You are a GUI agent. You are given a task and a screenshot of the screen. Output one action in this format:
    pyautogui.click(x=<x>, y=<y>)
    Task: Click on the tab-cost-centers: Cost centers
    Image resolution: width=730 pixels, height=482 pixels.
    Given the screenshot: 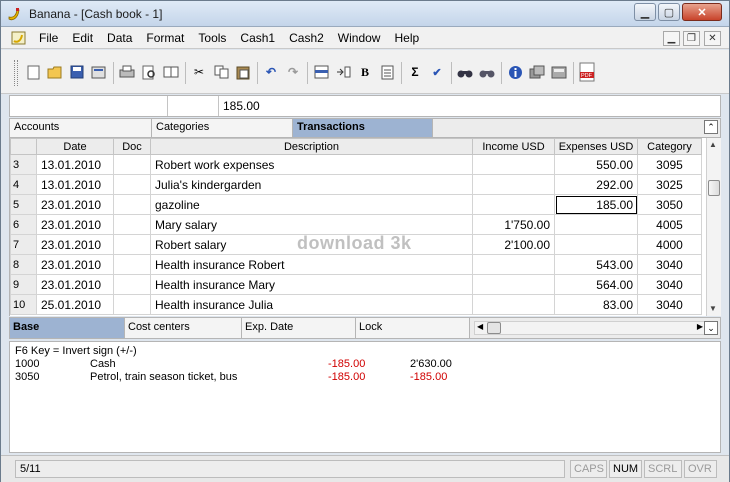 What is the action you would take?
    pyautogui.click(x=183, y=328)
    